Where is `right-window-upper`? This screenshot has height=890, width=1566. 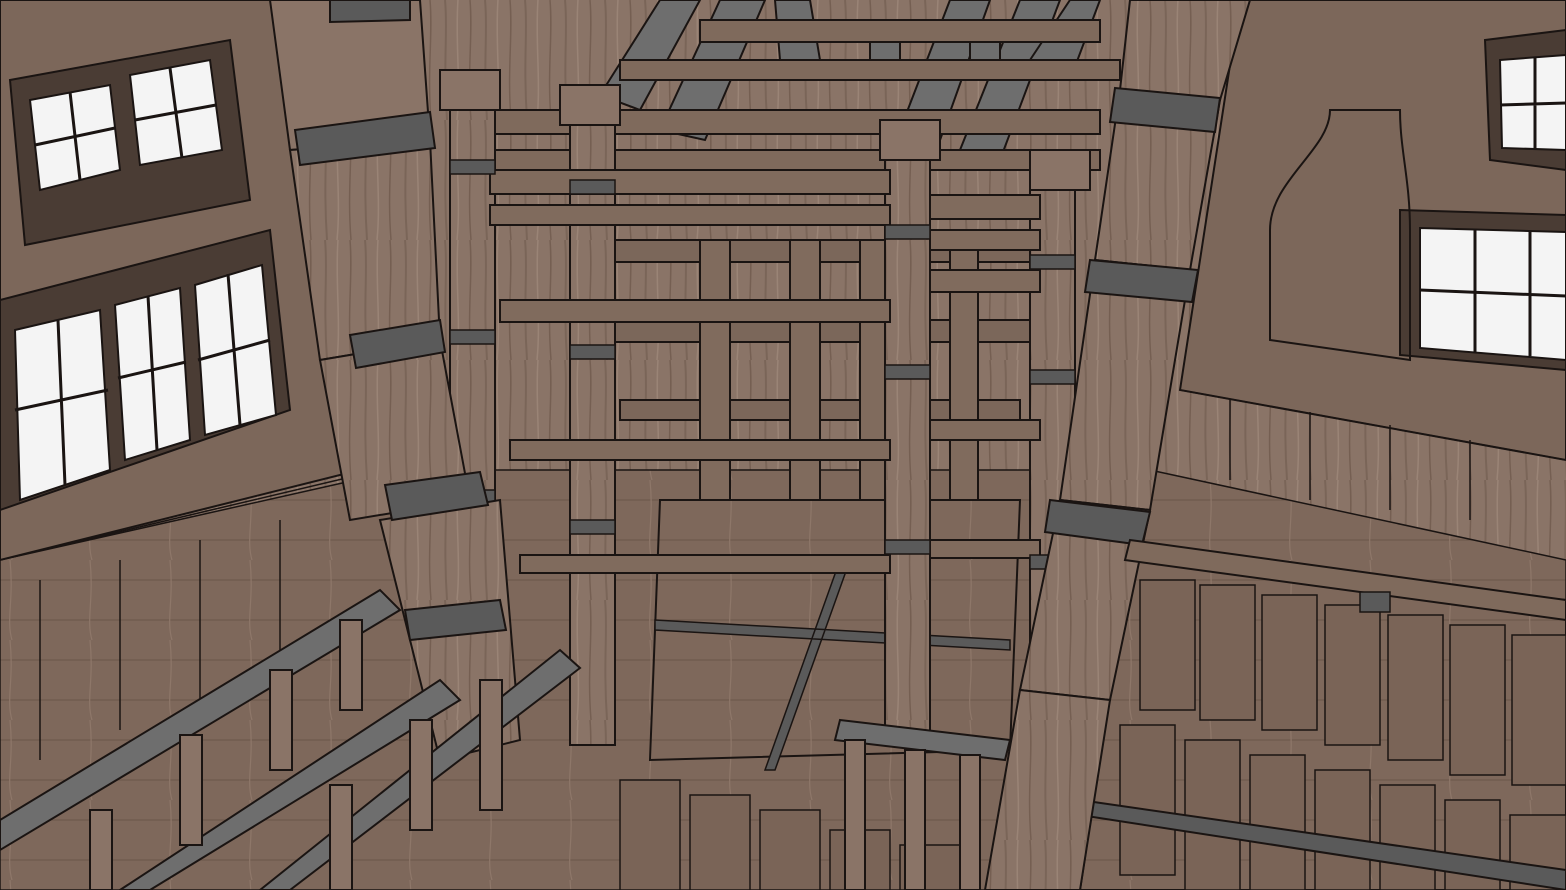 right-window-upper is located at coordinates (1524, 100).